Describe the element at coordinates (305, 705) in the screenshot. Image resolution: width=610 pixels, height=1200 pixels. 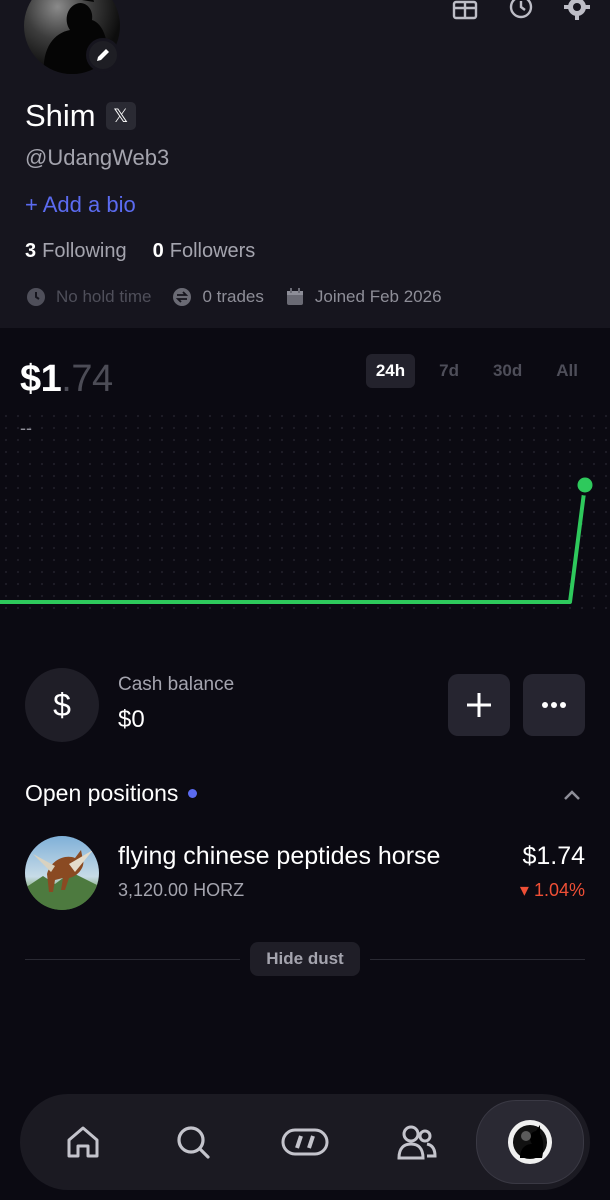
I see `cash-balance-row: $ Cash balance $0` at that location.